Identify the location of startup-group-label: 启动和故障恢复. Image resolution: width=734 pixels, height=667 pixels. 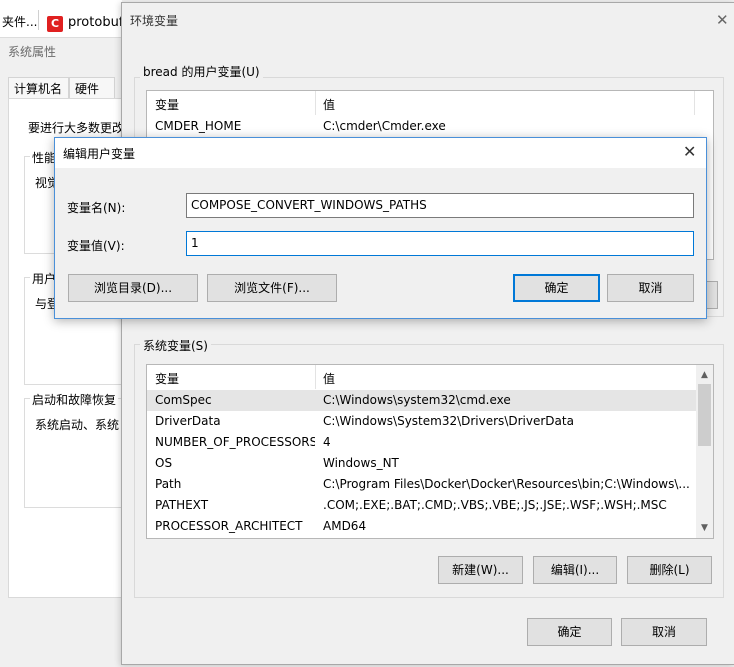
(74, 399).